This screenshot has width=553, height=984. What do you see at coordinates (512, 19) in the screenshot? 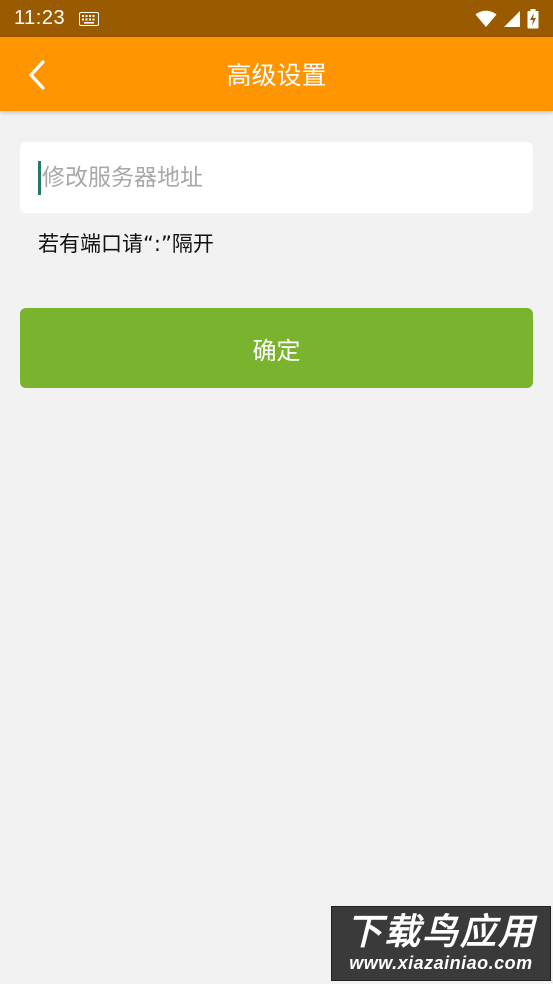
I see `signal-icon` at bounding box center [512, 19].